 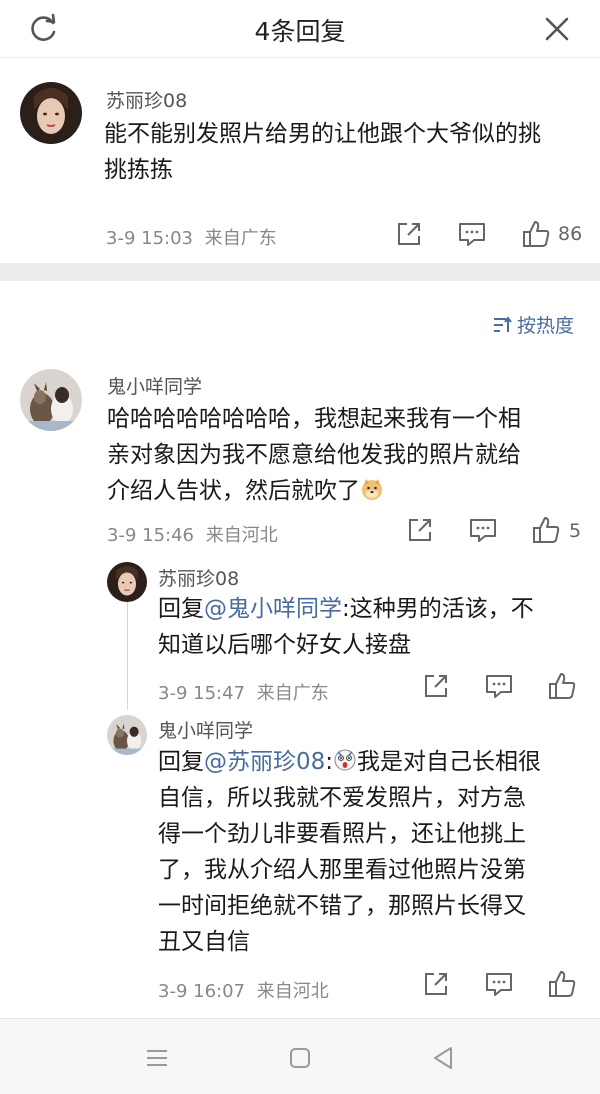 What do you see at coordinates (149, 238) in the screenshot?
I see `timestamp: 3-9 15:03` at bounding box center [149, 238].